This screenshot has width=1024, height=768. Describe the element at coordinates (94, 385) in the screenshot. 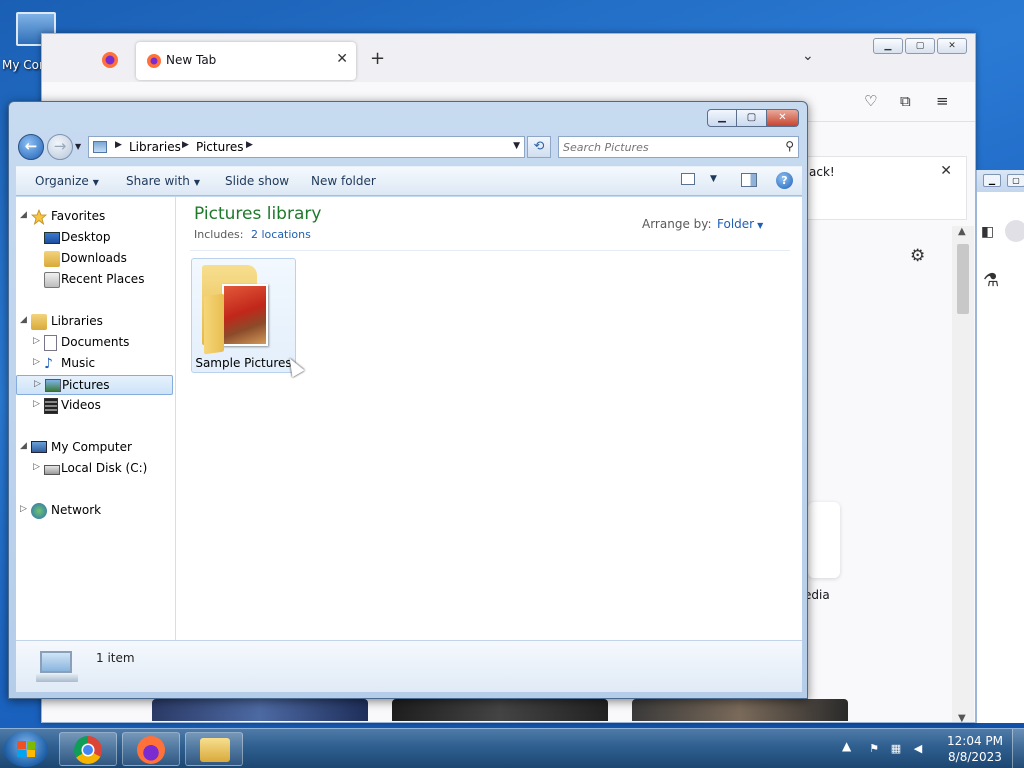

I see `sidebar-item-pictures: ▷ Pictures` at that location.